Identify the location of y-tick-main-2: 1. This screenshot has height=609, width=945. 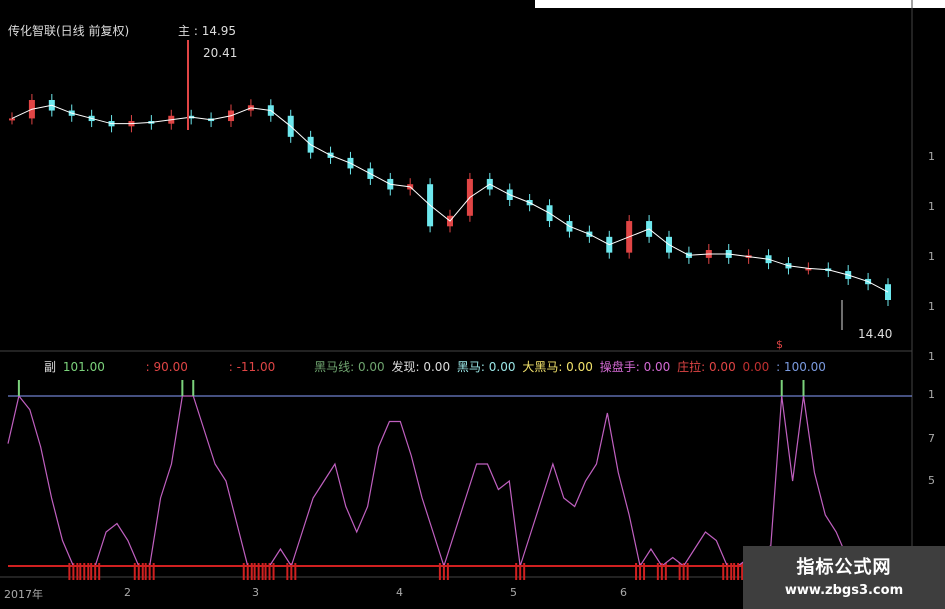
(931, 256).